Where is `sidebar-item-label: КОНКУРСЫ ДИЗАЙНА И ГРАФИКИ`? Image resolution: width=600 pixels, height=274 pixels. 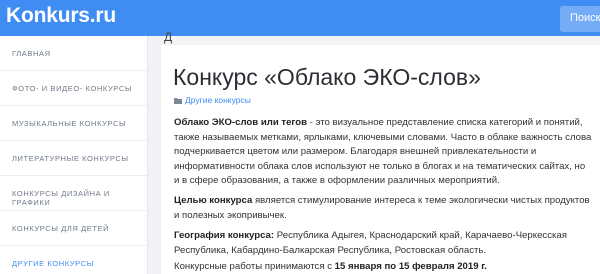 sidebar-item-label: КОНКУРСЫ ДИЗАЙНА И ГРАФИКИ is located at coordinates (61, 198).